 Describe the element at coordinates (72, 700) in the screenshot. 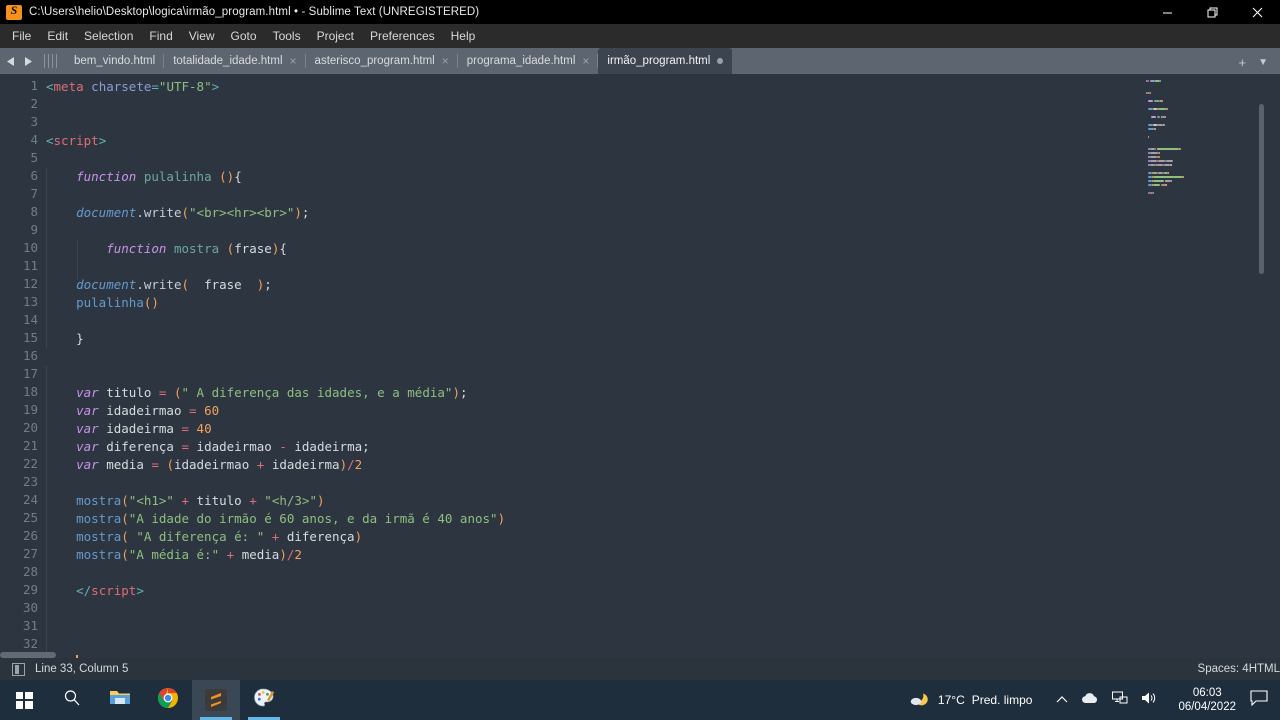

I see `search-button` at that location.